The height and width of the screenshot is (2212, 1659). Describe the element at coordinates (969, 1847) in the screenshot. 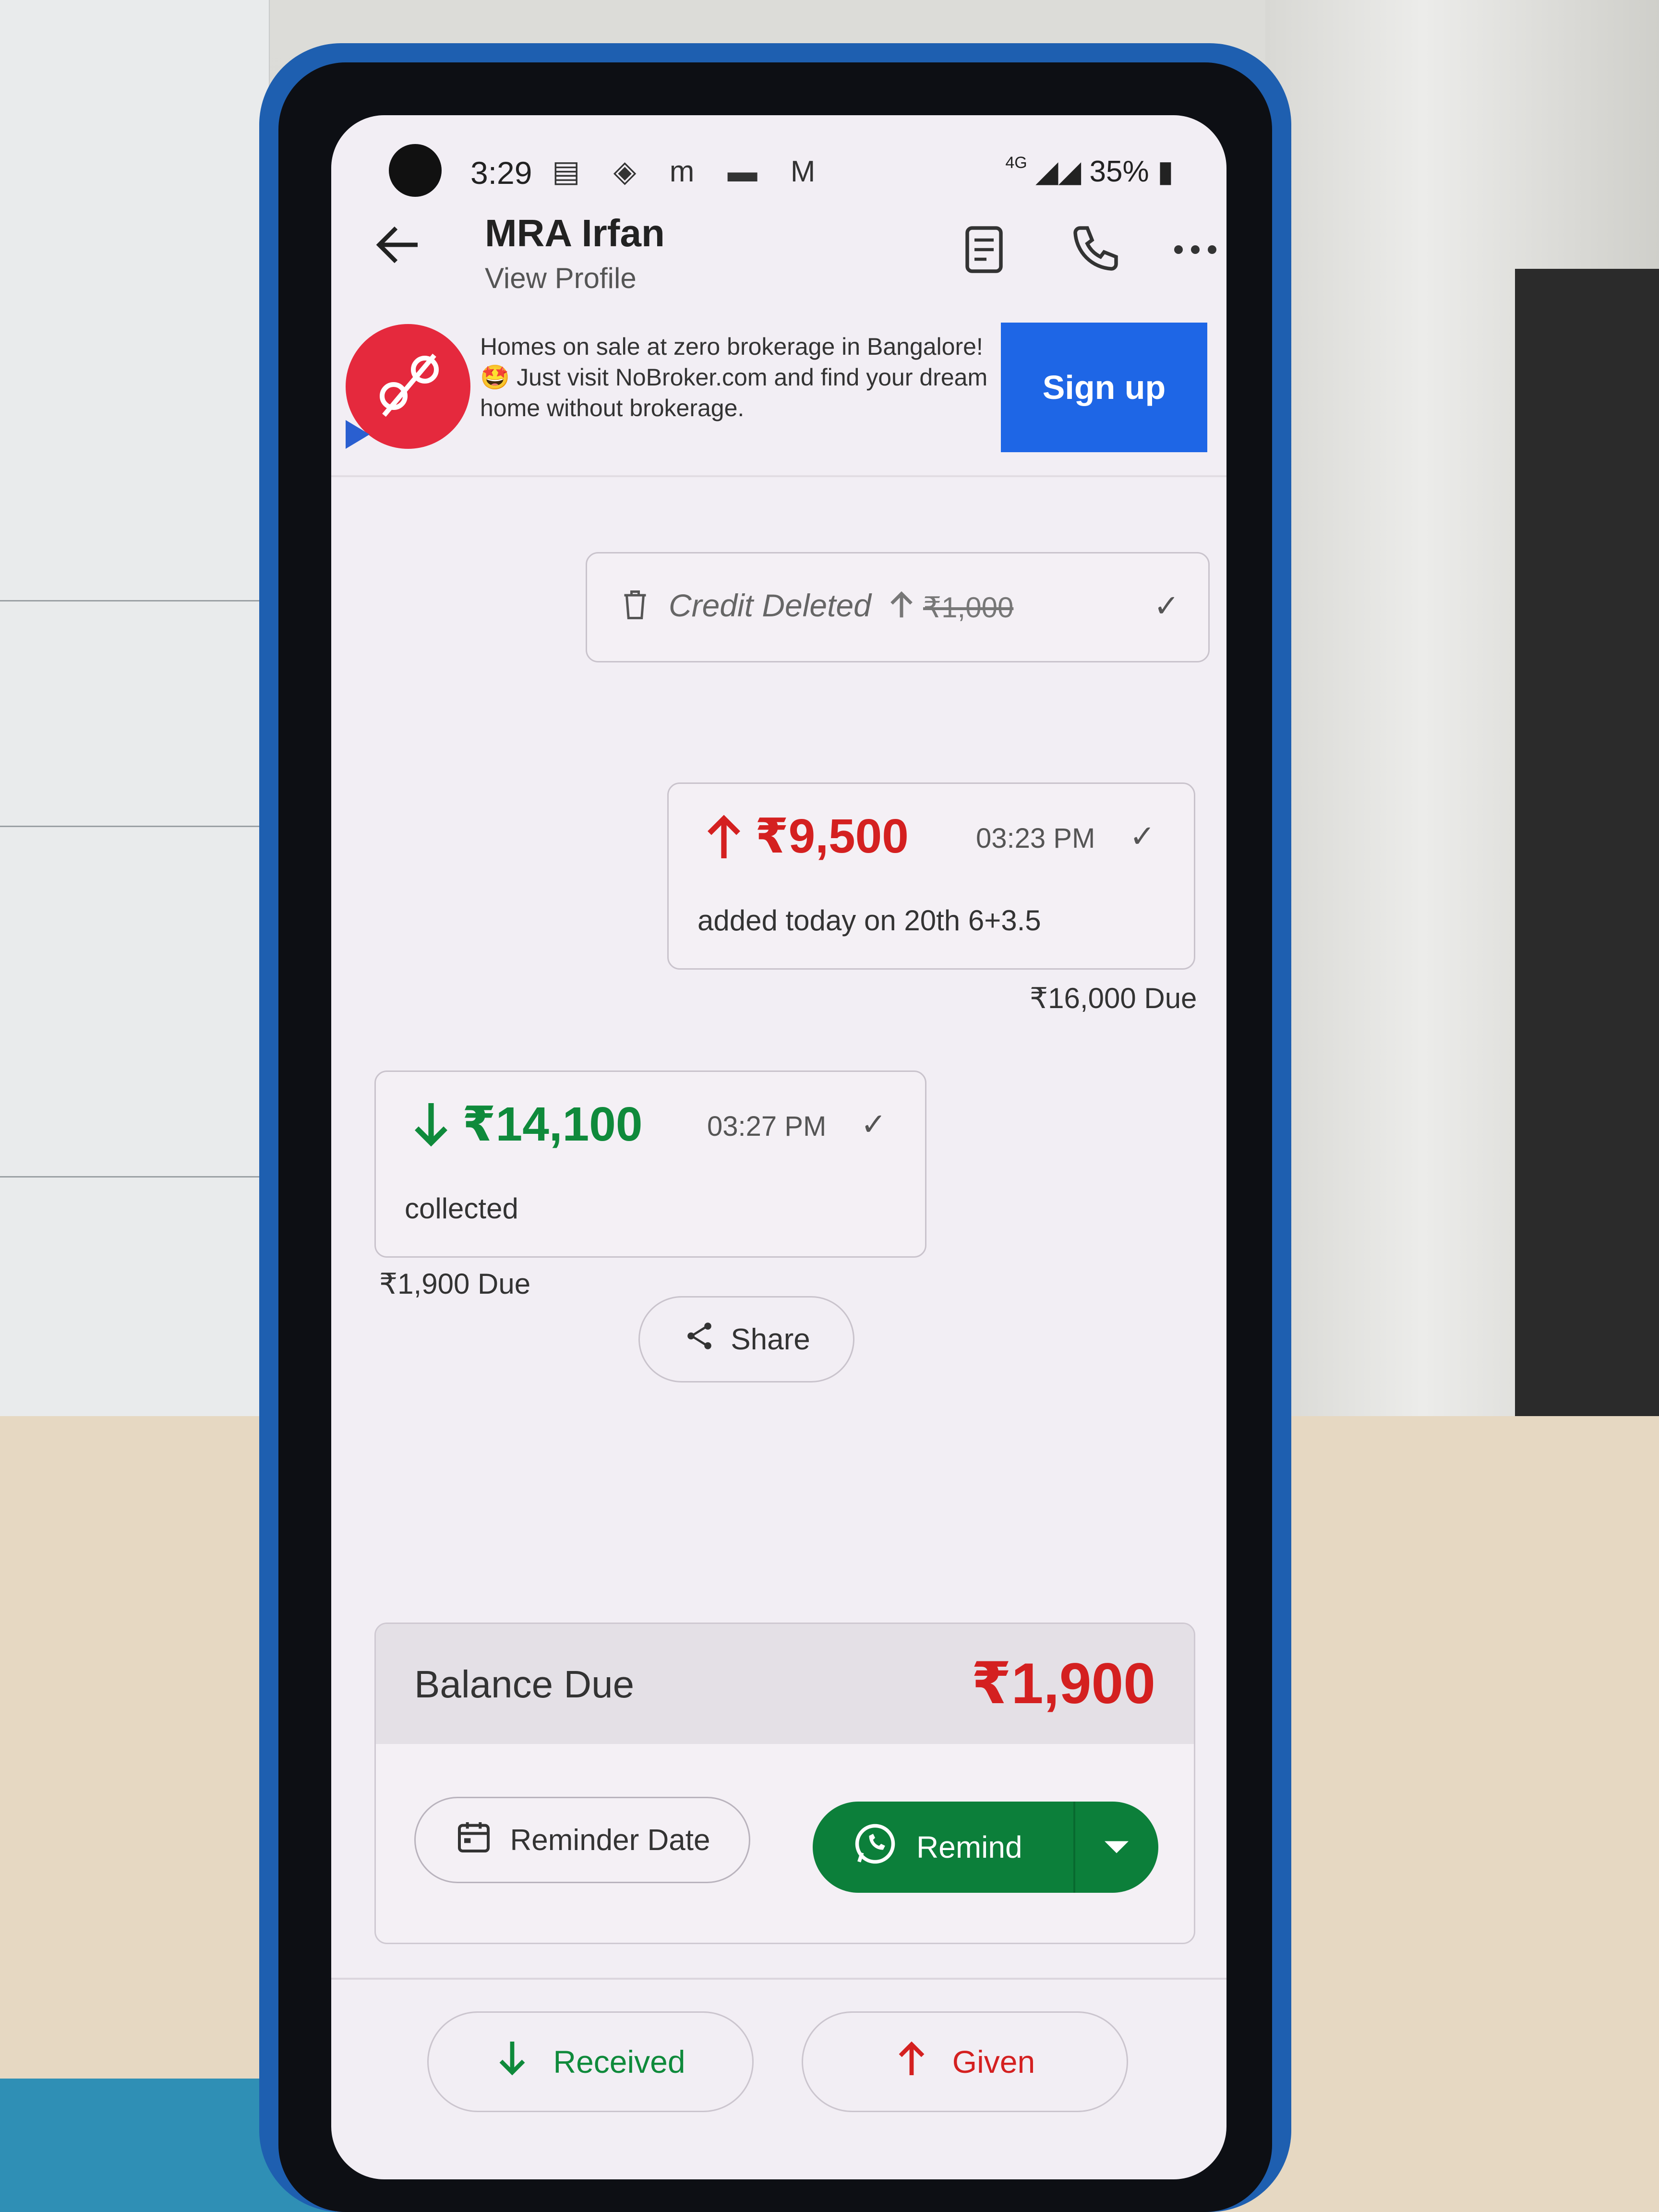

I see `remind-label: Remind` at that location.